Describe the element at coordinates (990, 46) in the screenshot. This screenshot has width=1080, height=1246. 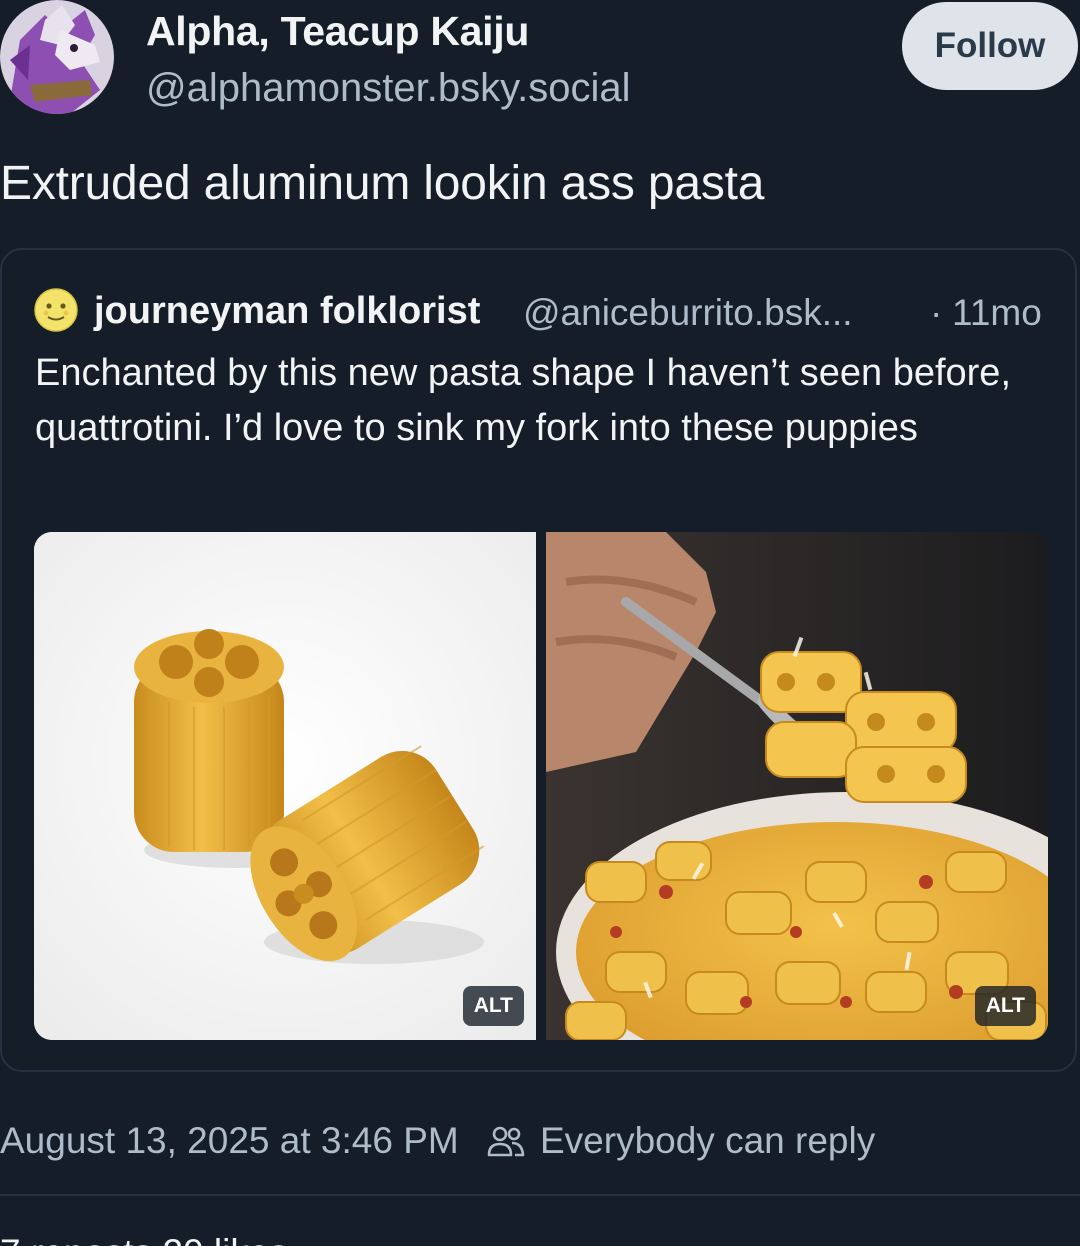
I see `follow-button: Follow` at that location.